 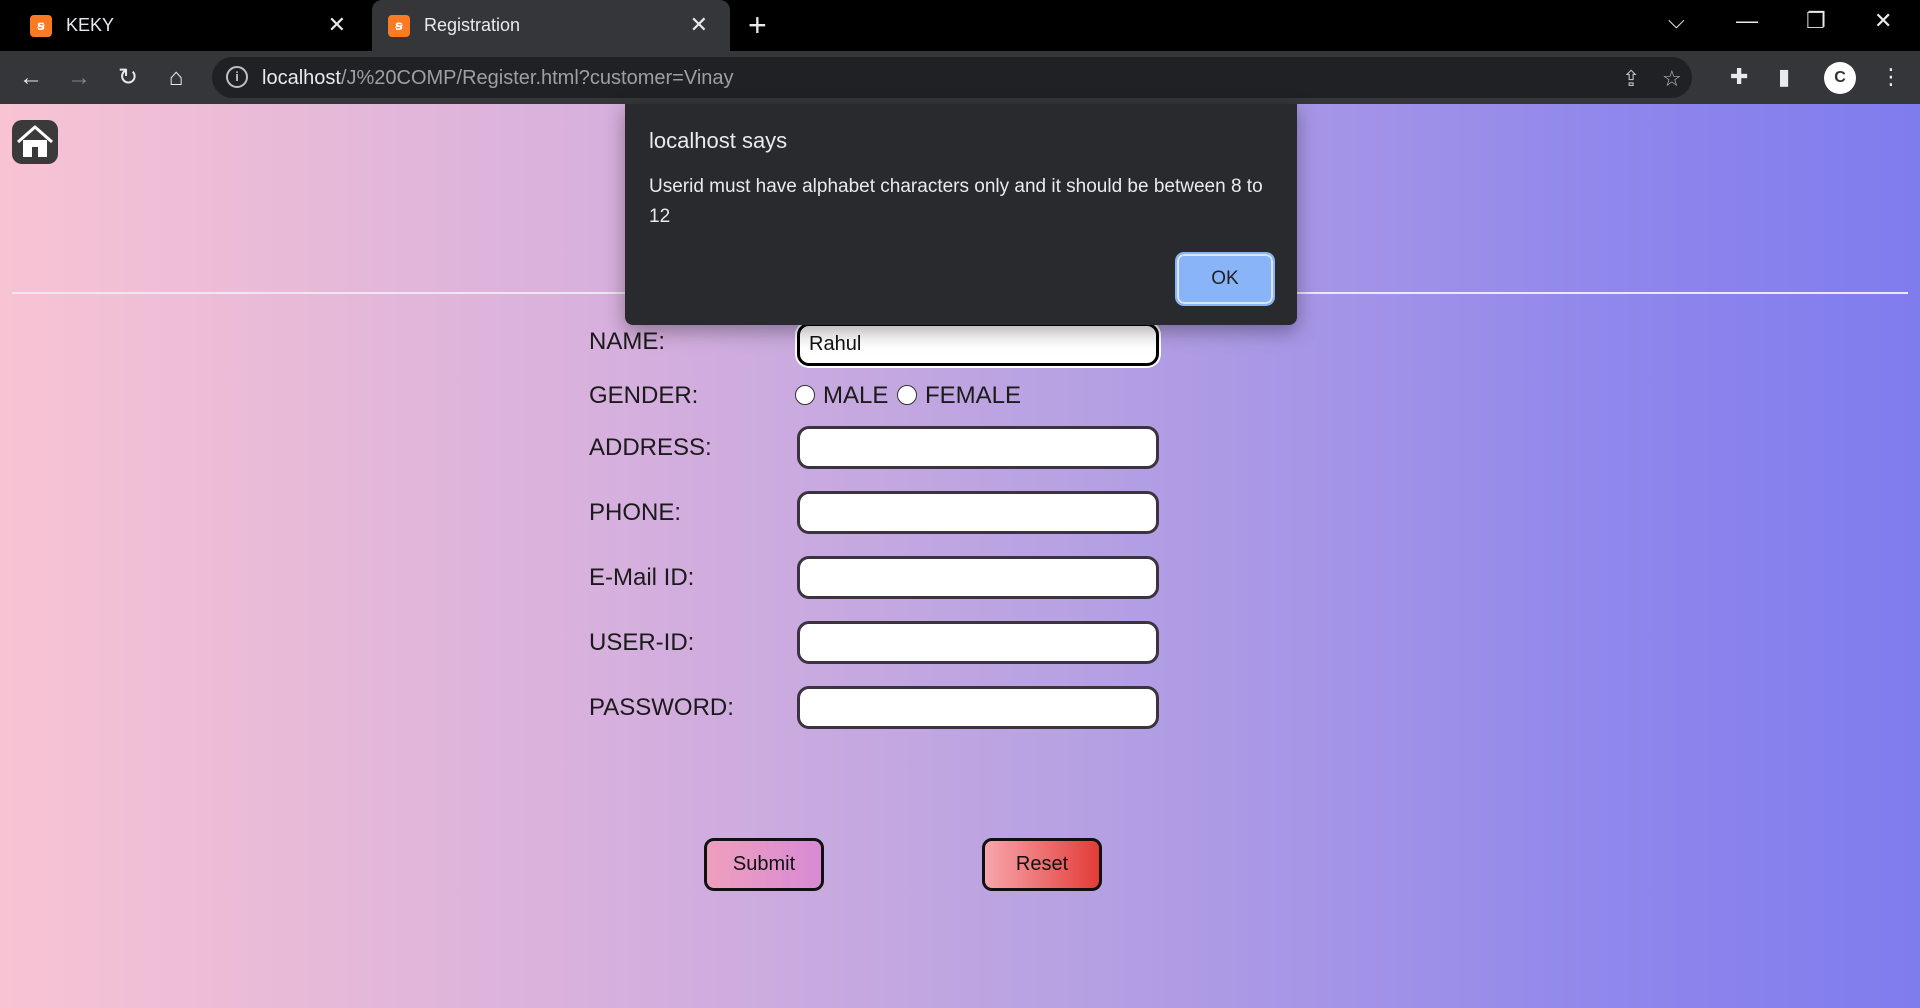 I want to click on extensions-icon: ✚, so click(x=1739, y=77).